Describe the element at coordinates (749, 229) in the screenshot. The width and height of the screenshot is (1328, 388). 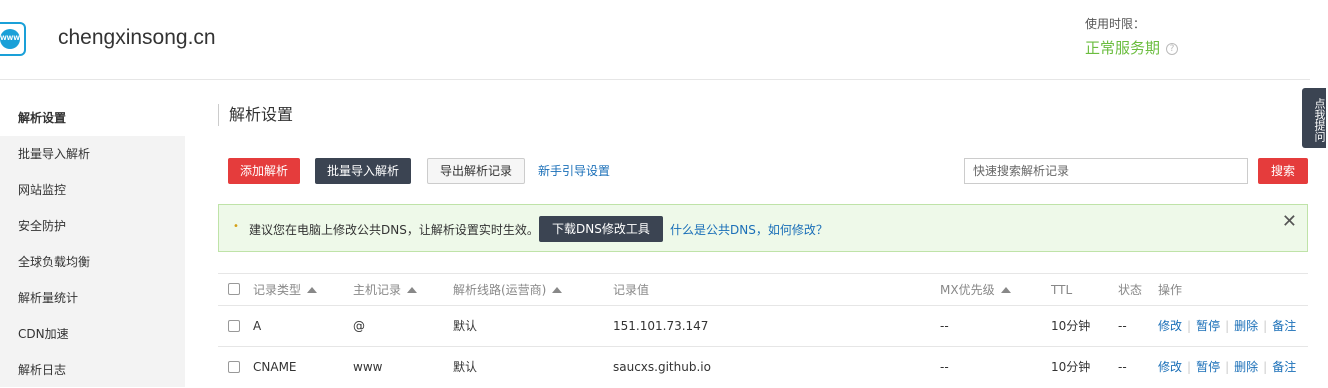
I see `public-dns-help-link: 什么是公共DNS，如何修改？` at that location.